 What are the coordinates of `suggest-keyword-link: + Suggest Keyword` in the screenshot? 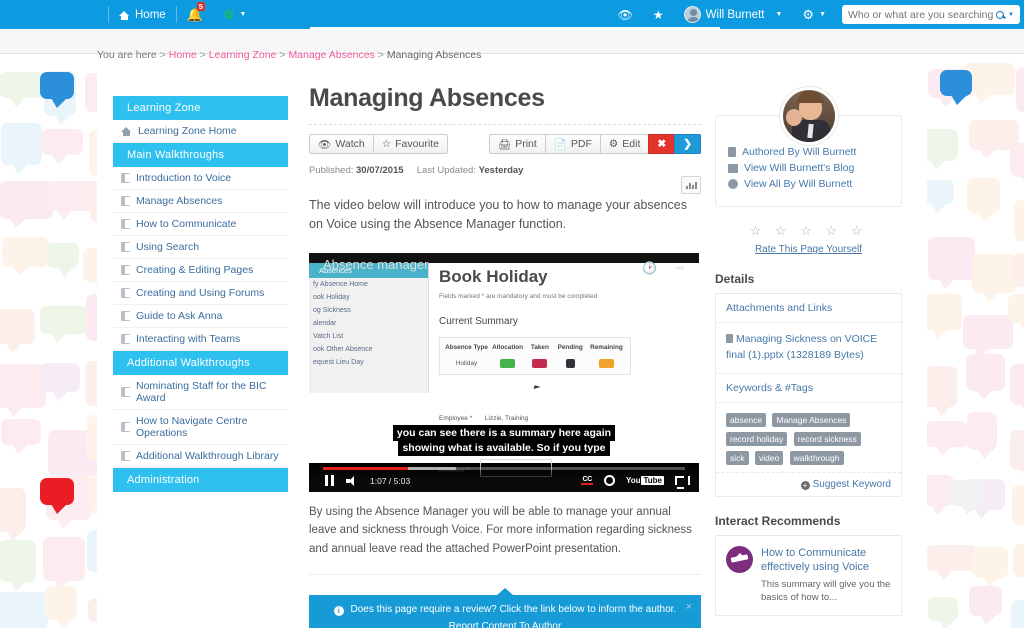 It's located at (808, 483).